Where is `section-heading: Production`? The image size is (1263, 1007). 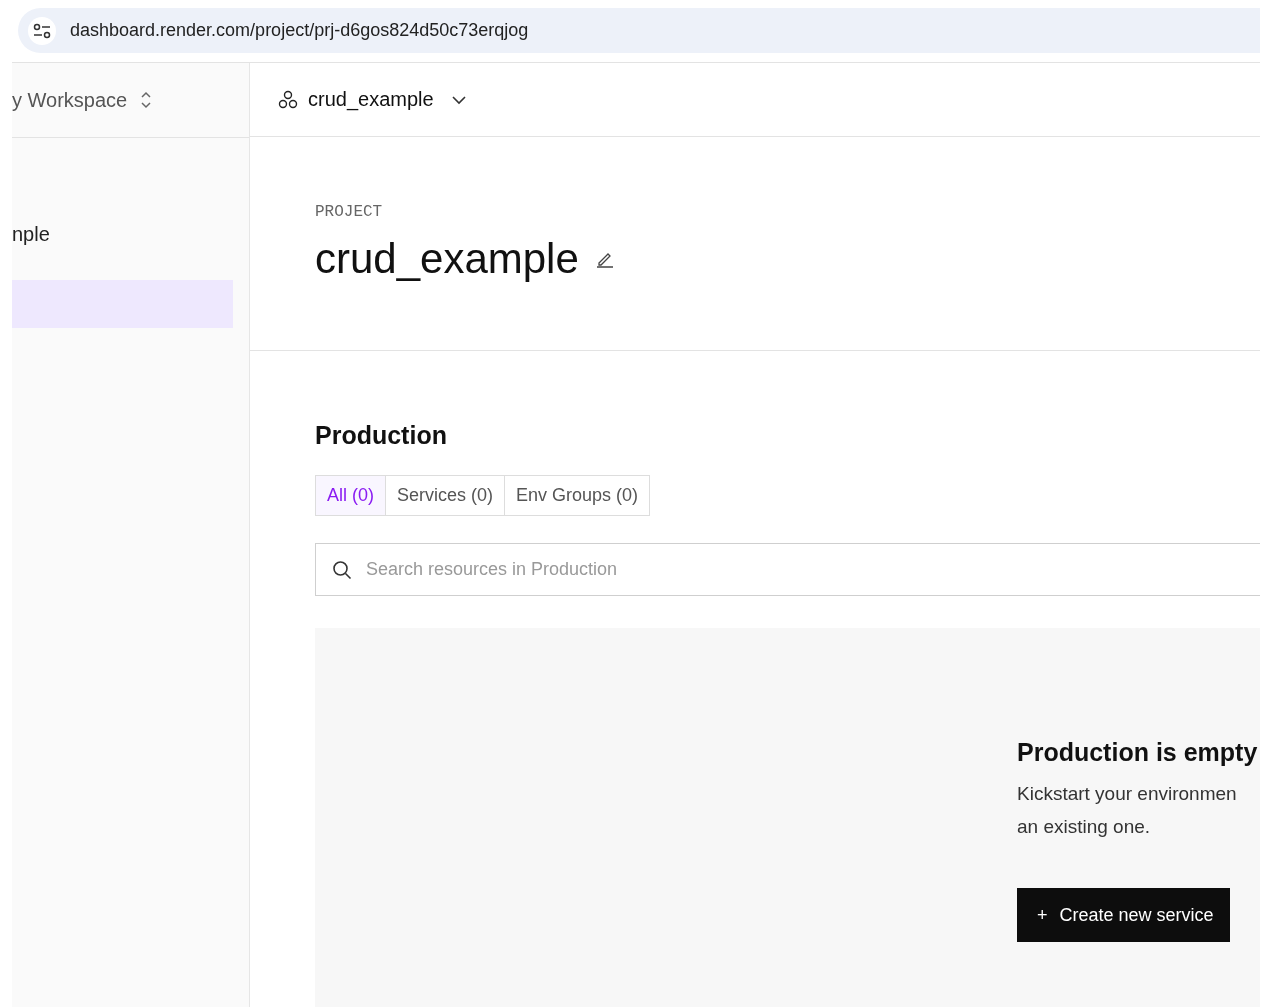
section-heading: Production is located at coordinates (381, 435).